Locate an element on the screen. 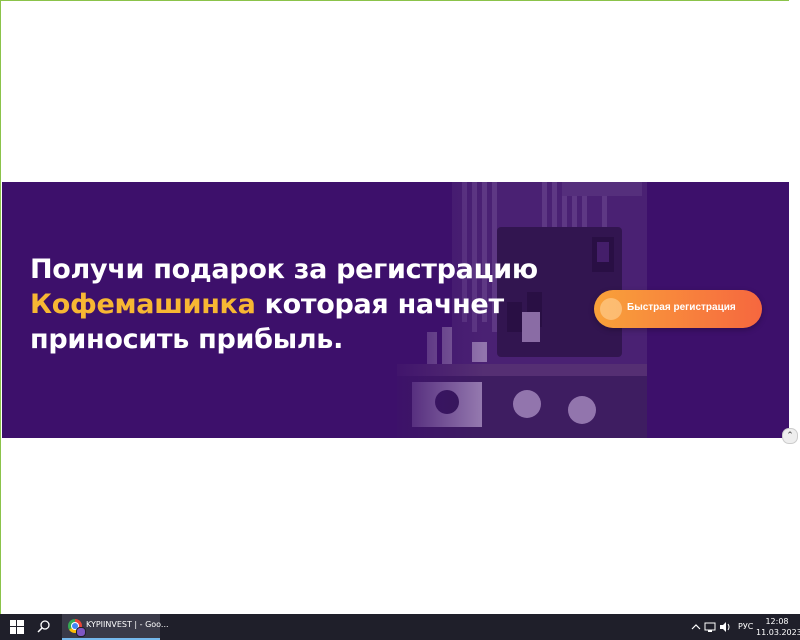 This screenshot has width=800, height=640. headline-accent-word: Кофемашинка is located at coordinates (143, 304).